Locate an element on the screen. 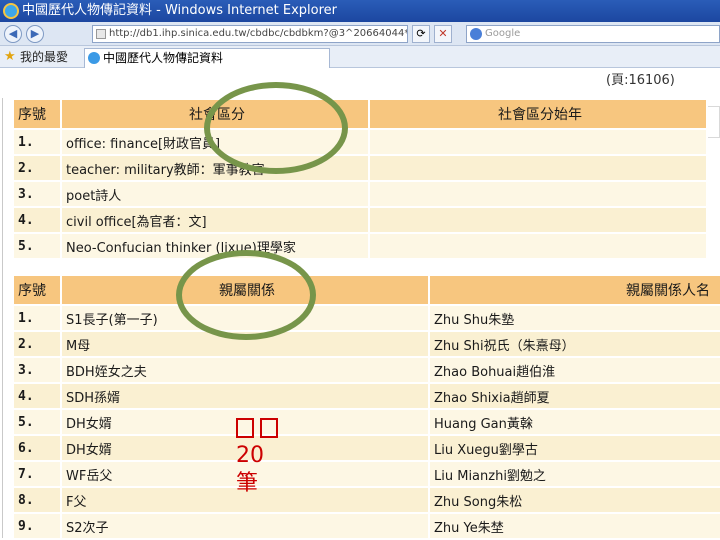 This screenshot has width=720, height=540. annotation-glyphs is located at coordinates (260, 428).